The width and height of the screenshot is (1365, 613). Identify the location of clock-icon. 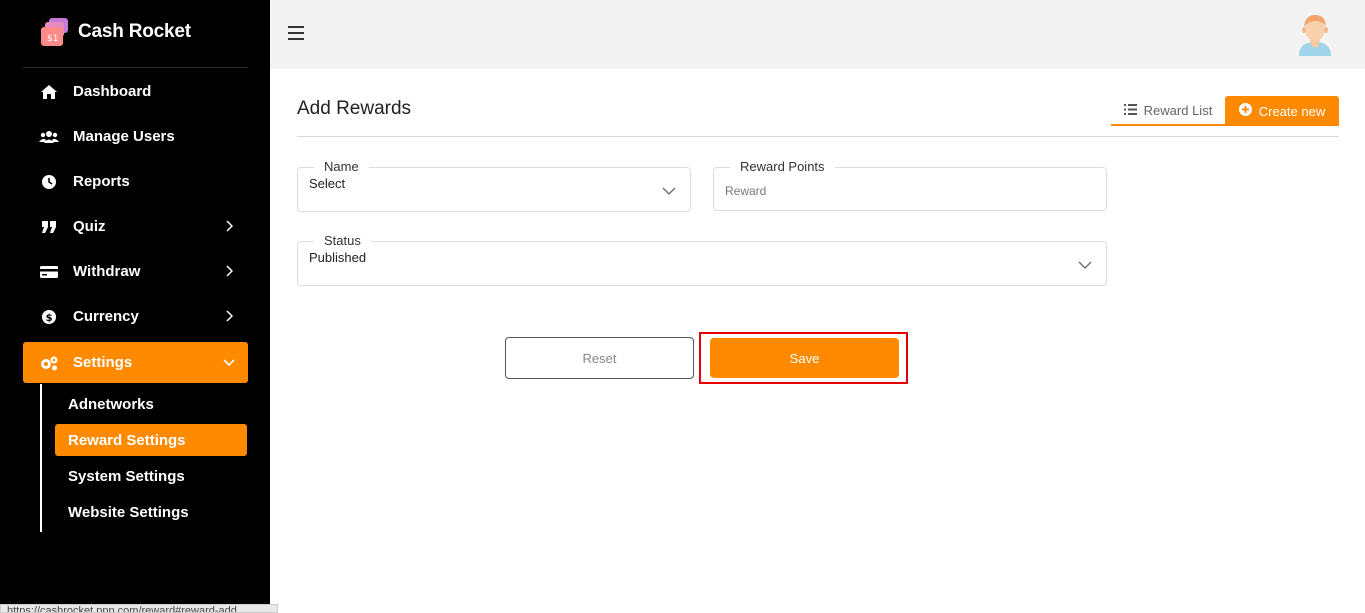
(49, 182).